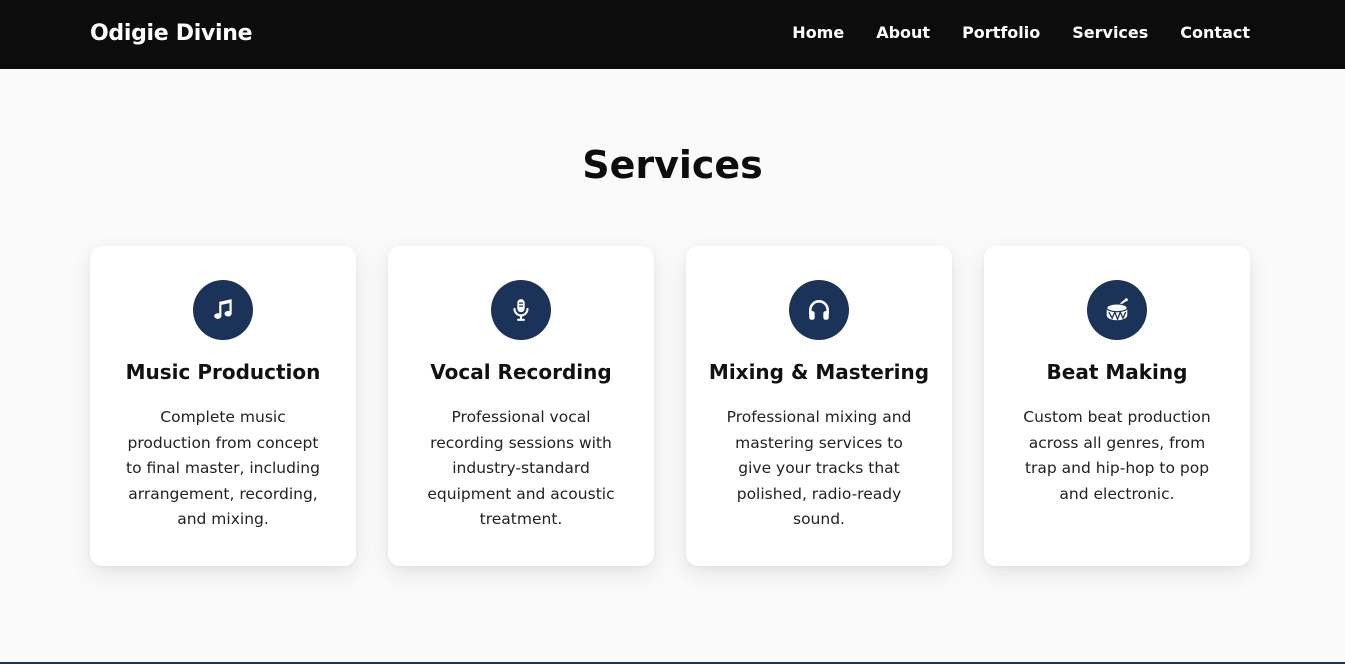  Describe the element at coordinates (903, 33) in the screenshot. I see `nav-link-about: About` at that location.